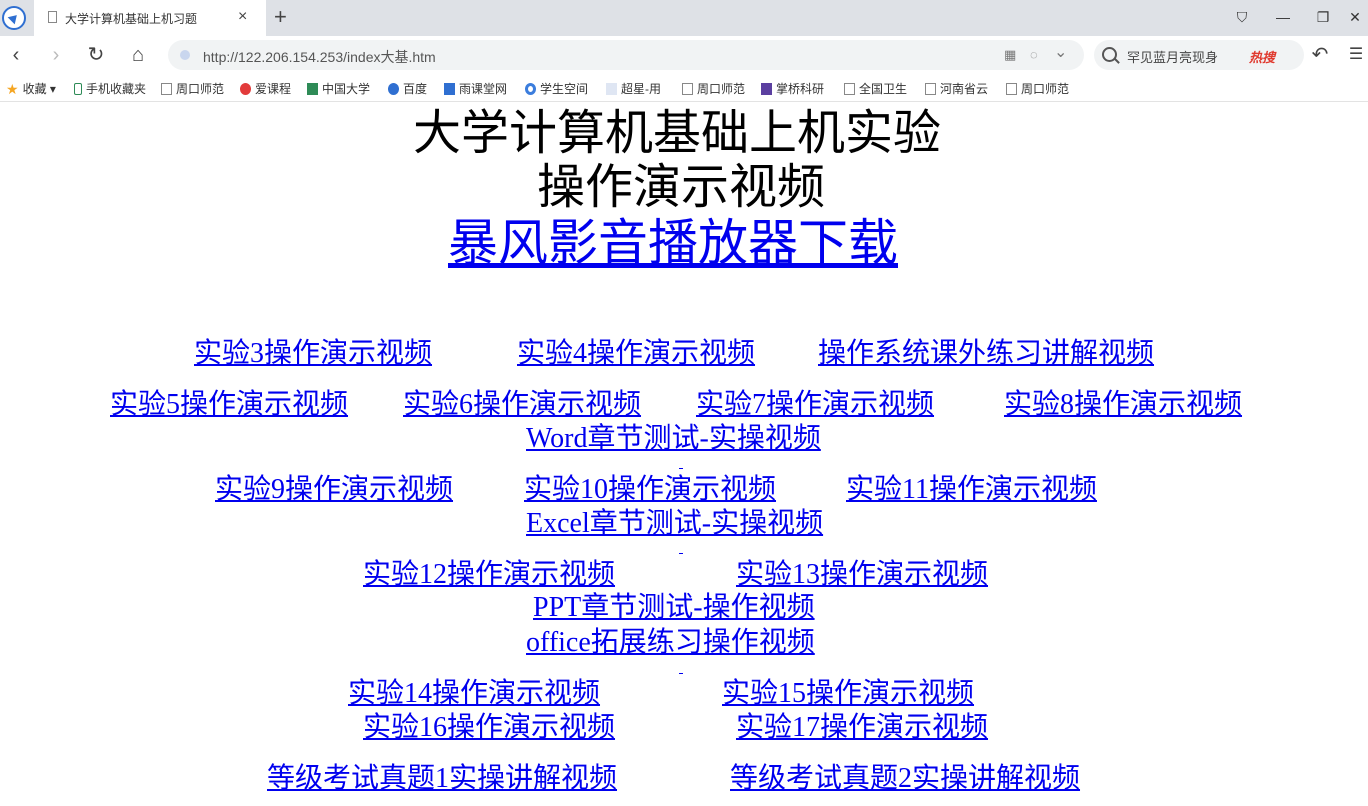 Image resolution: width=1368 pixels, height=806 pixels. Describe the element at coordinates (312, 89) in the screenshot. I see `mooc-icon` at that location.